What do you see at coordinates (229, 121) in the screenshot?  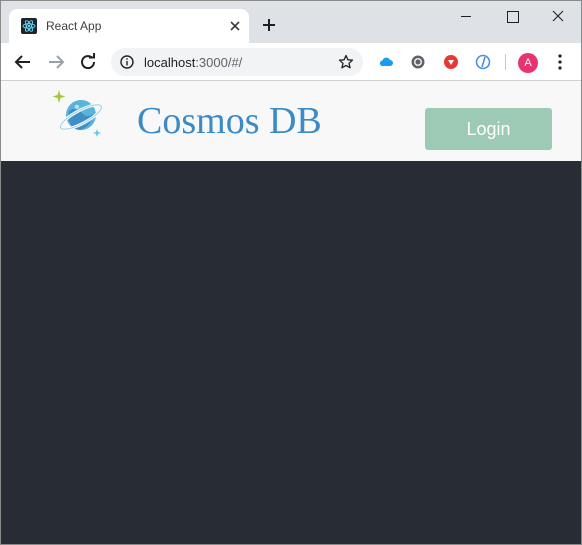 I see `brand-title: Cosmos DB` at bounding box center [229, 121].